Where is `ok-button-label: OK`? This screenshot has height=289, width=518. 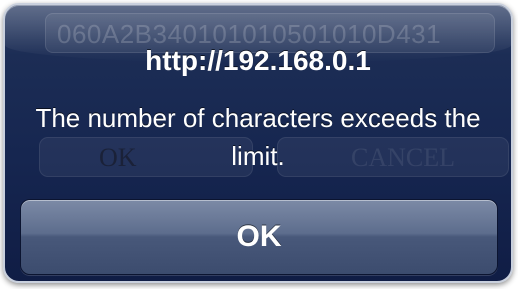
ok-button-label: OK is located at coordinates (259, 236).